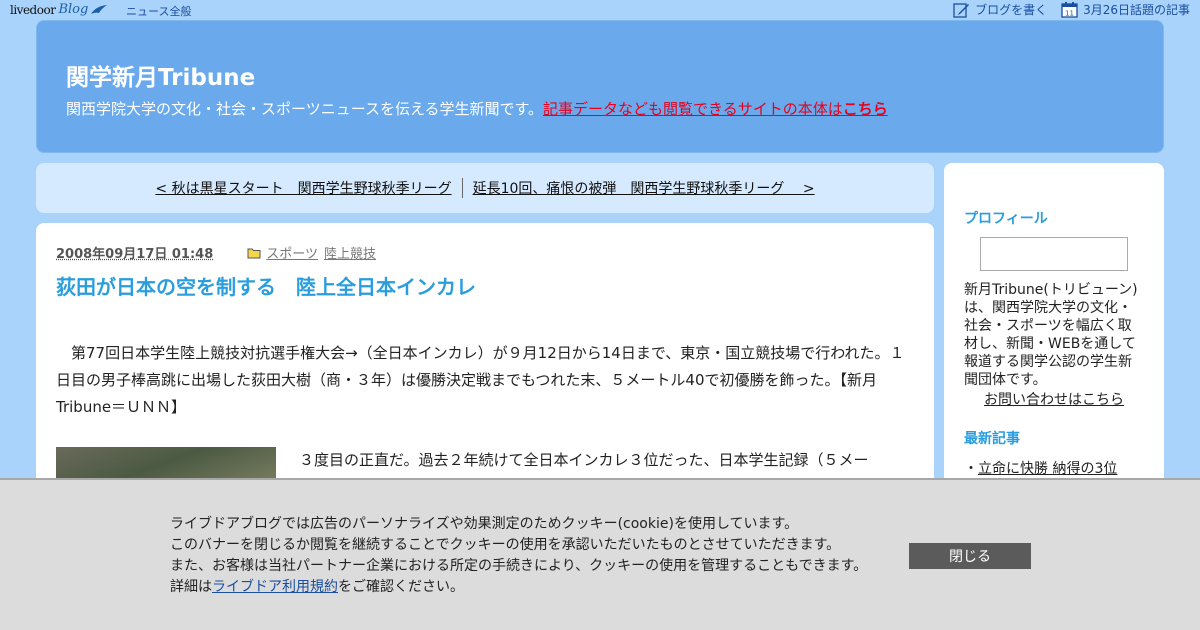 The height and width of the screenshot is (630, 1200). Describe the element at coordinates (73, 9) in the screenshot. I see `logo-blog-text: Blog` at that location.